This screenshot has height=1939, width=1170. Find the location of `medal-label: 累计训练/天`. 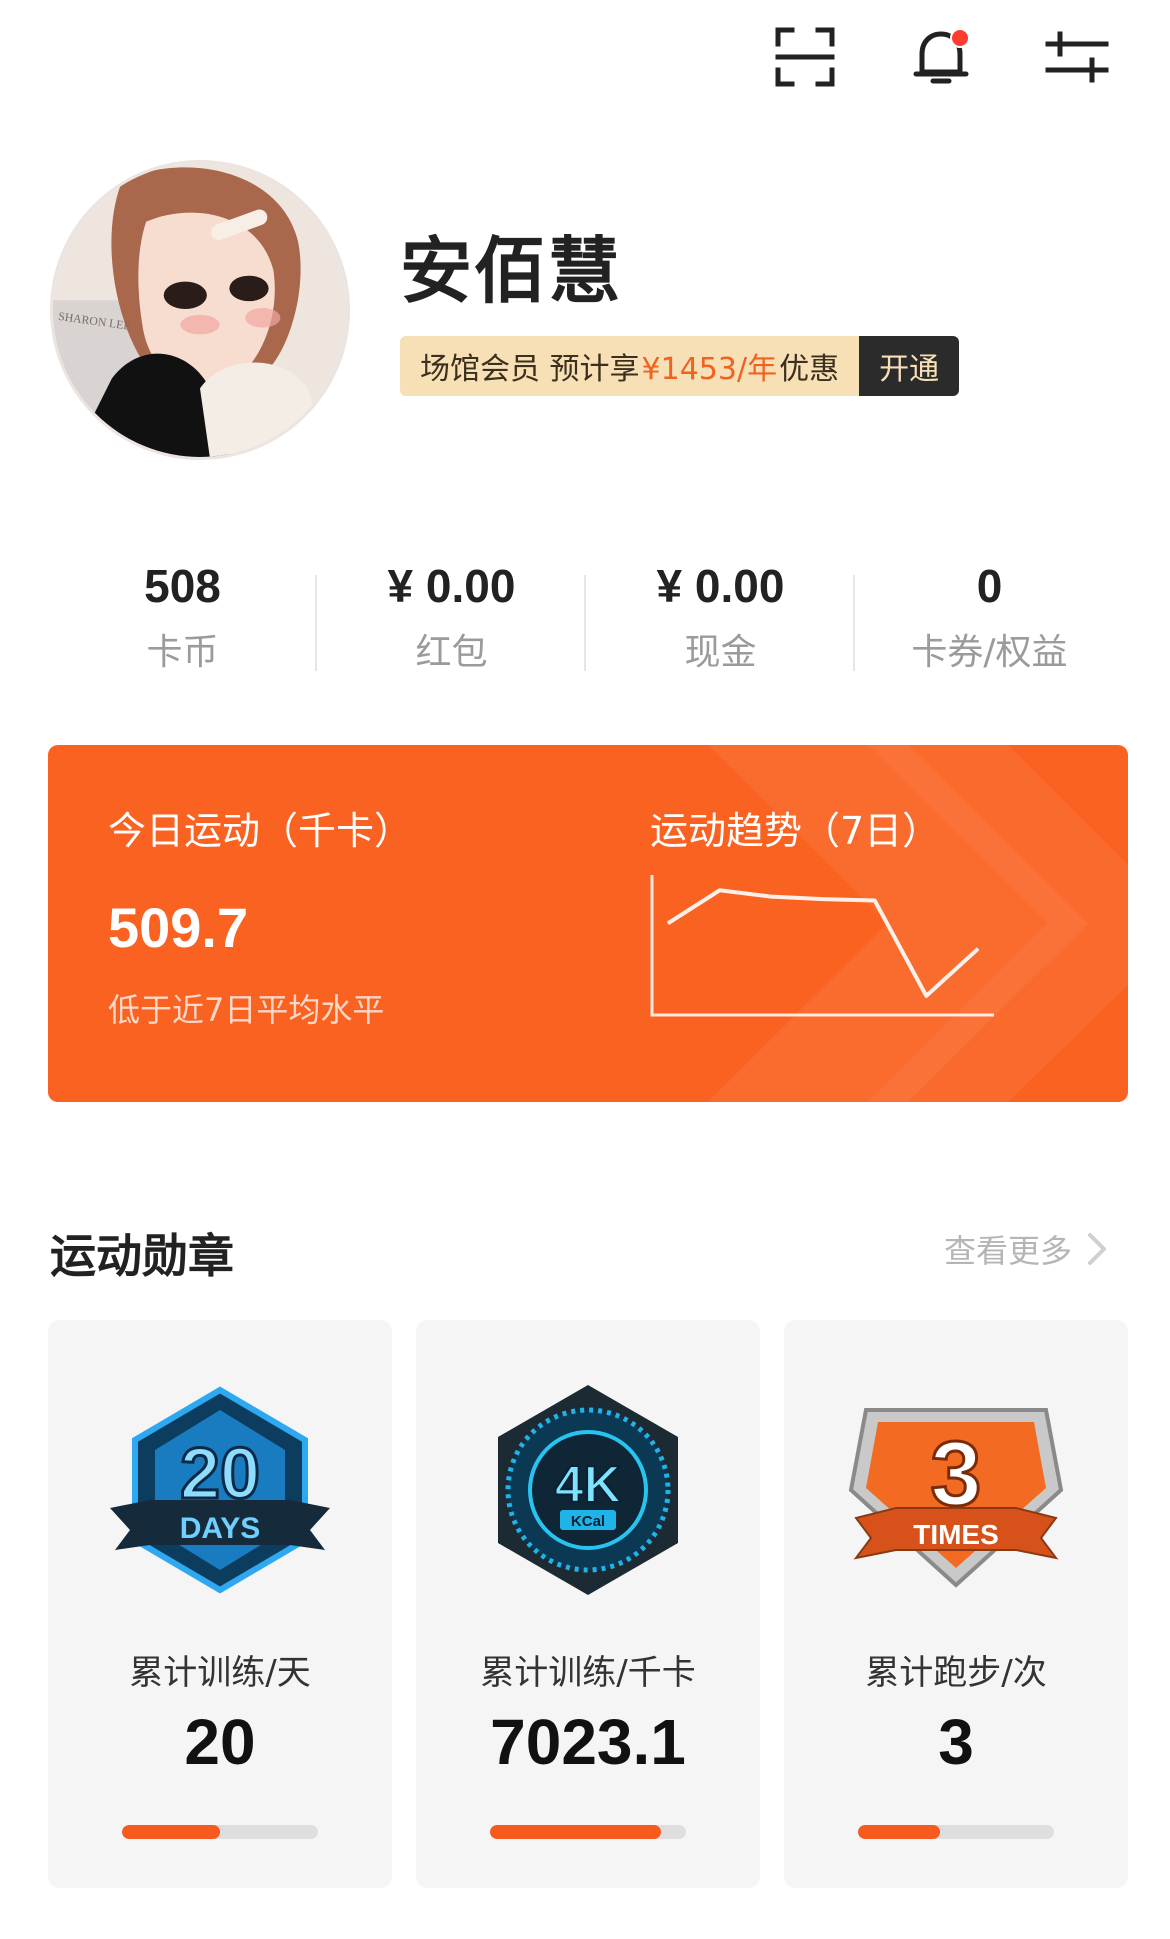

medal-label: 累计训练/天 is located at coordinates (220, 1673).